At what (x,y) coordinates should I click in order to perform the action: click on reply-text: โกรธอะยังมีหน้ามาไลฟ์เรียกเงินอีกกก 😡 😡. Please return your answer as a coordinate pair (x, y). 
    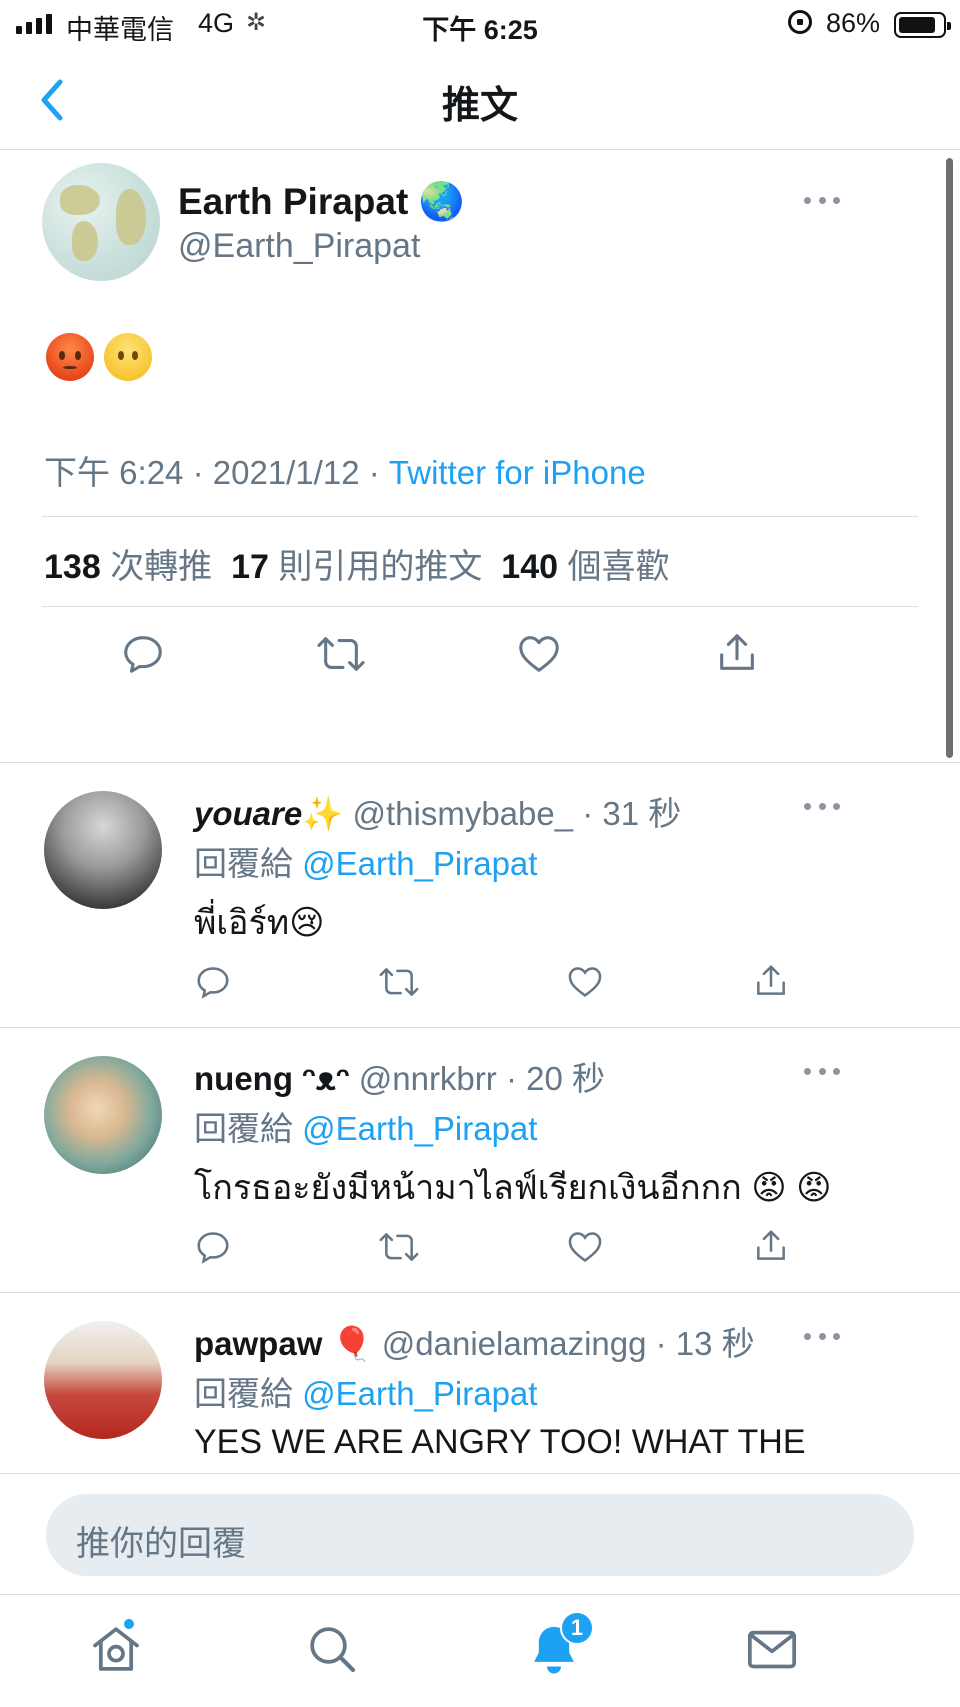
    Looking at the image, I should click on (513, 1188).